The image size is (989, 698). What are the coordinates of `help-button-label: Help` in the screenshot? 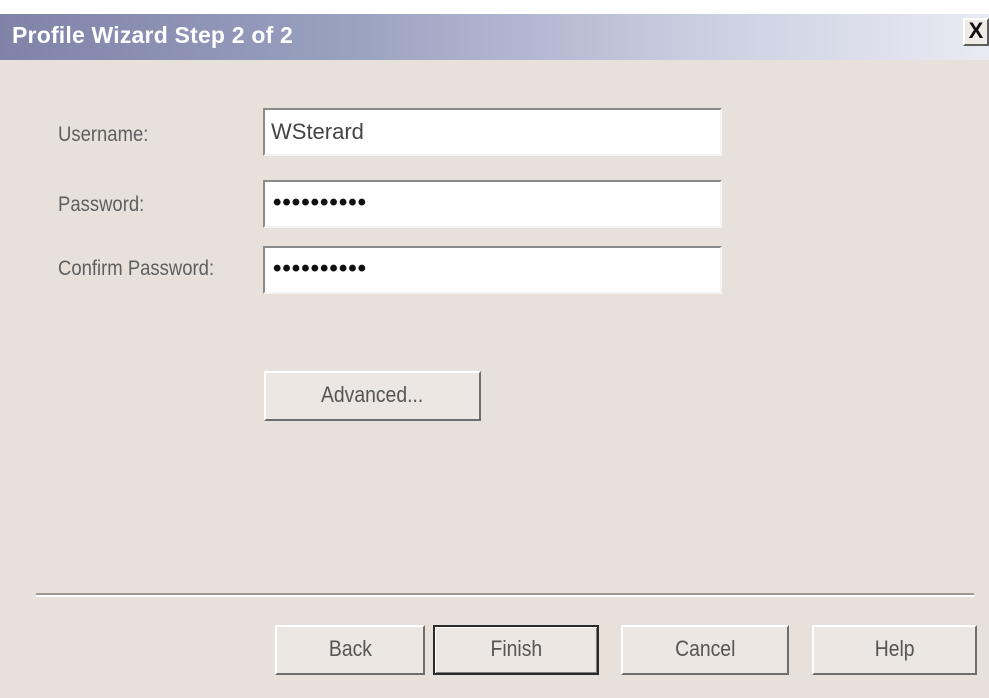 It's located at (894, 648).